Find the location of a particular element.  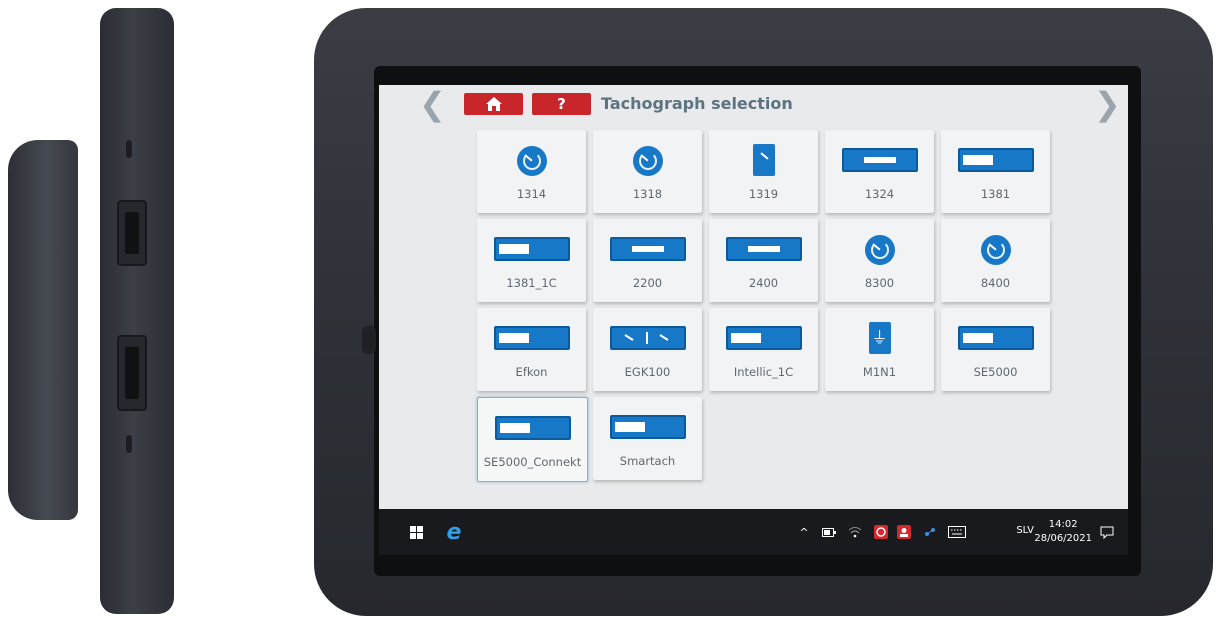

tachograph-tile: 2200 is located at coordinates (647, 260).